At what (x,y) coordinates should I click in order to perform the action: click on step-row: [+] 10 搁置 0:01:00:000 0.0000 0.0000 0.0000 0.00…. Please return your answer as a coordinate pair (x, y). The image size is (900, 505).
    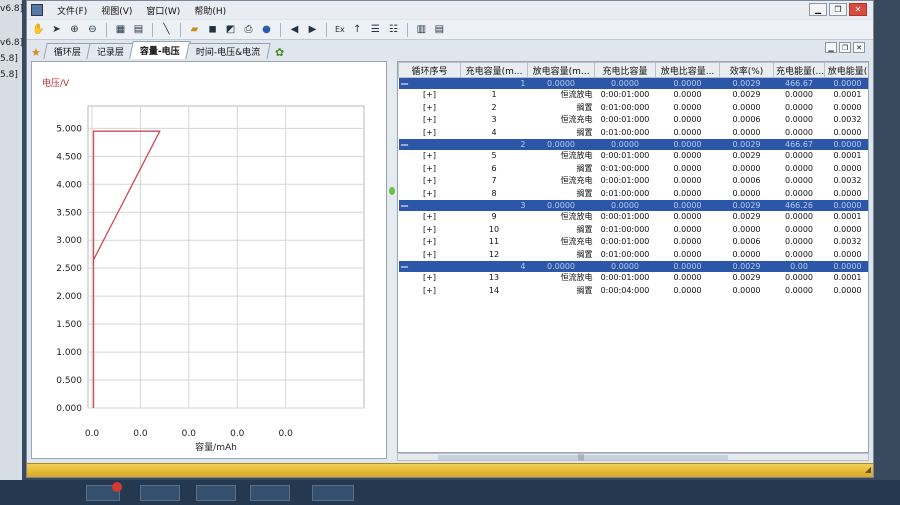
    Looking at the image, I should click on (634, 229).